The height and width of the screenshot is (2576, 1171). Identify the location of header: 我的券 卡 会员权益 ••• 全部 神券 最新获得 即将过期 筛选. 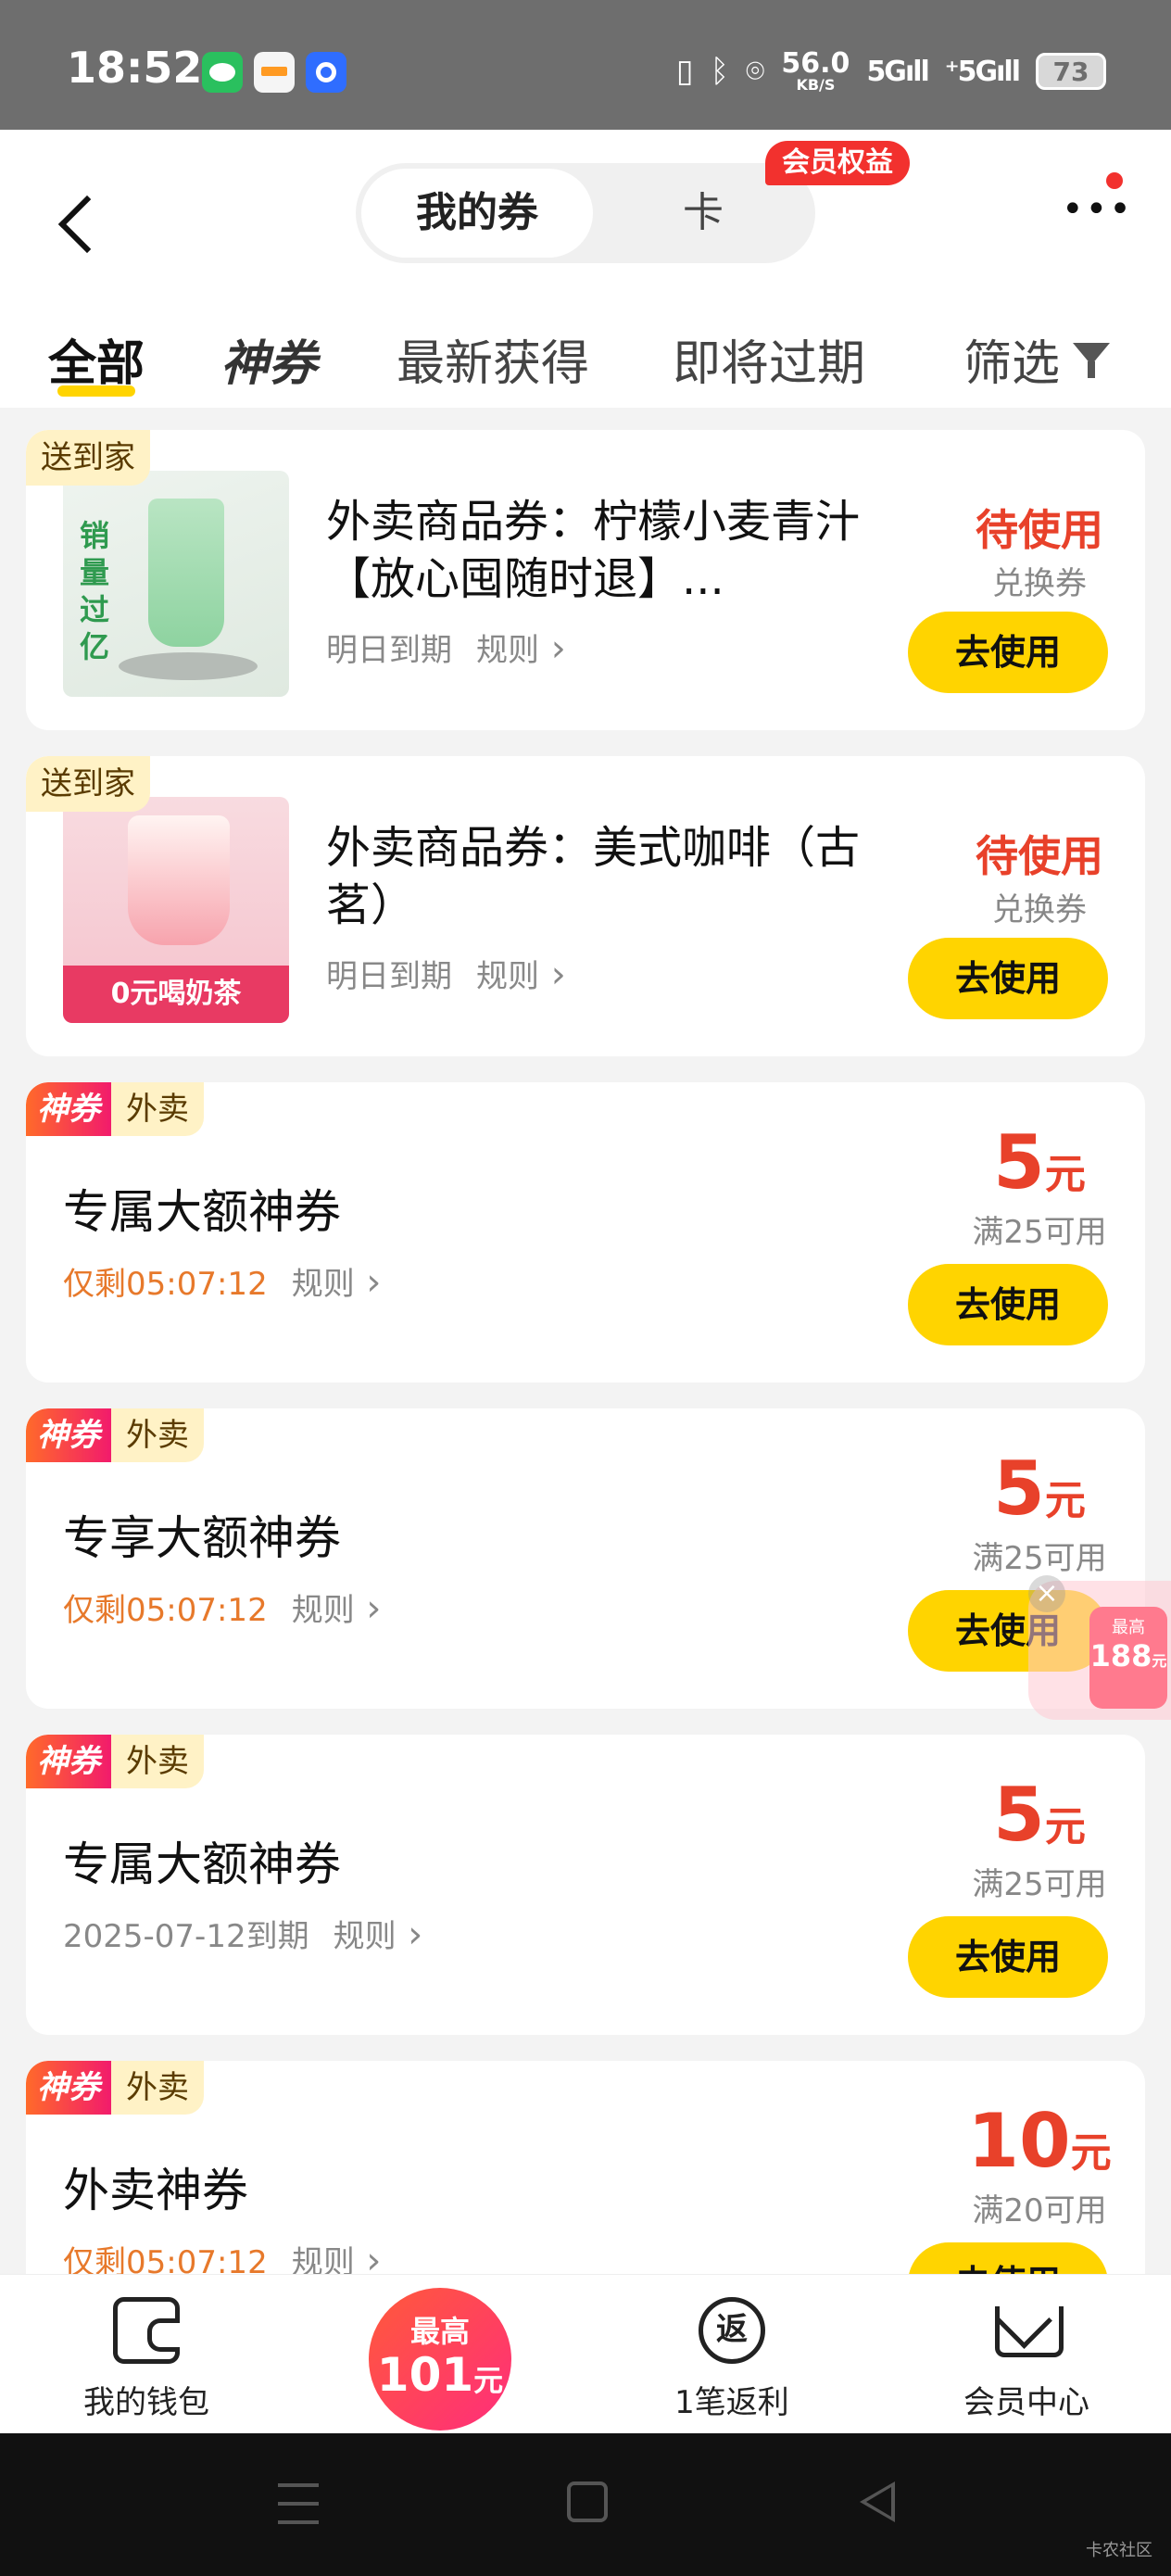
(585, 269).